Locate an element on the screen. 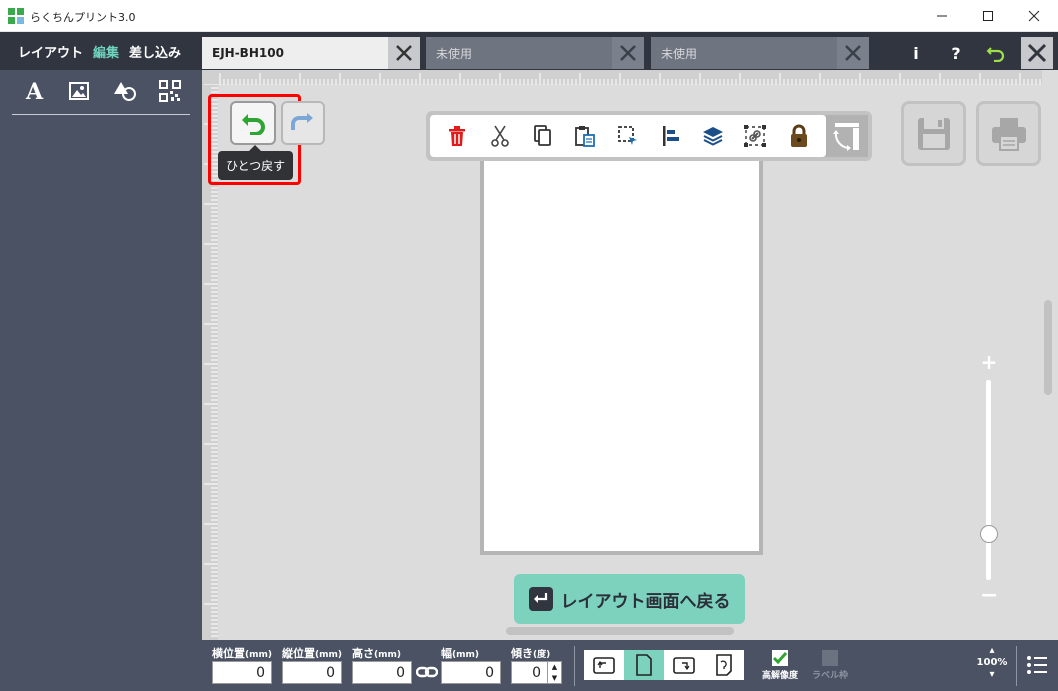 The height and width of the screenshot is (691, 1058). group-icon is located at coordinates (756, 136).